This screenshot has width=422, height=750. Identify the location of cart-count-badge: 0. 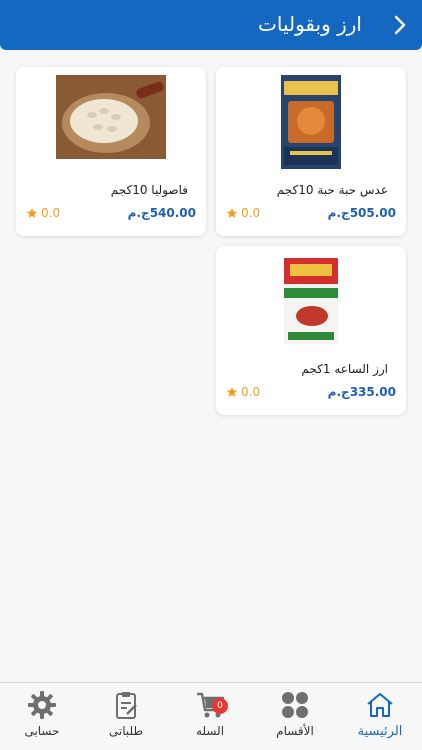
(220, 706).